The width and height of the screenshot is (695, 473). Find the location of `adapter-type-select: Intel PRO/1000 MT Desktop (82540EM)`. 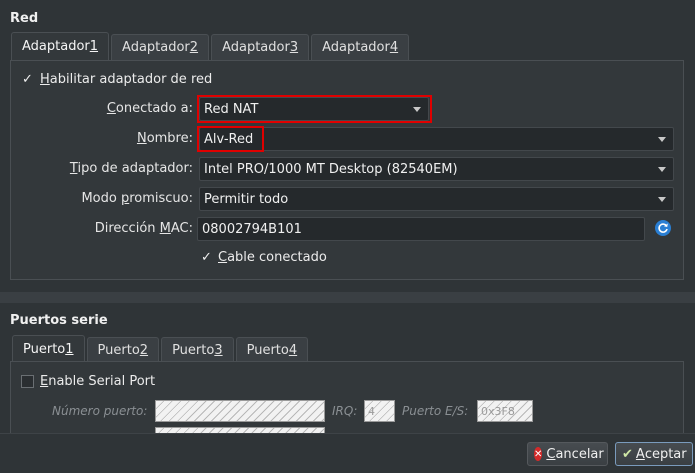

adapter-type-select: Intel PRO/1000 MT Desktop (82540EM) is located at coordinates (436, 169).